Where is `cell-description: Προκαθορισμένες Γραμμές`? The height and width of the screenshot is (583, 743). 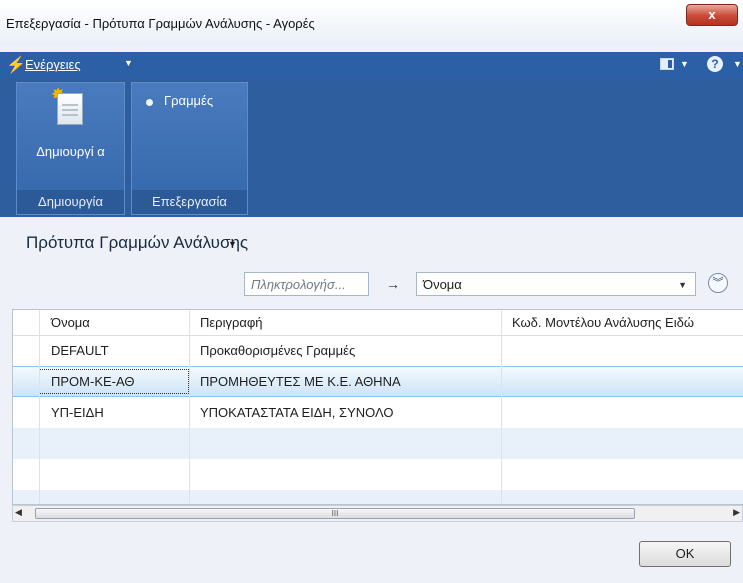 cell-description: Προκαθορισμένες Γραμμές is located at coordinates (278, 350).